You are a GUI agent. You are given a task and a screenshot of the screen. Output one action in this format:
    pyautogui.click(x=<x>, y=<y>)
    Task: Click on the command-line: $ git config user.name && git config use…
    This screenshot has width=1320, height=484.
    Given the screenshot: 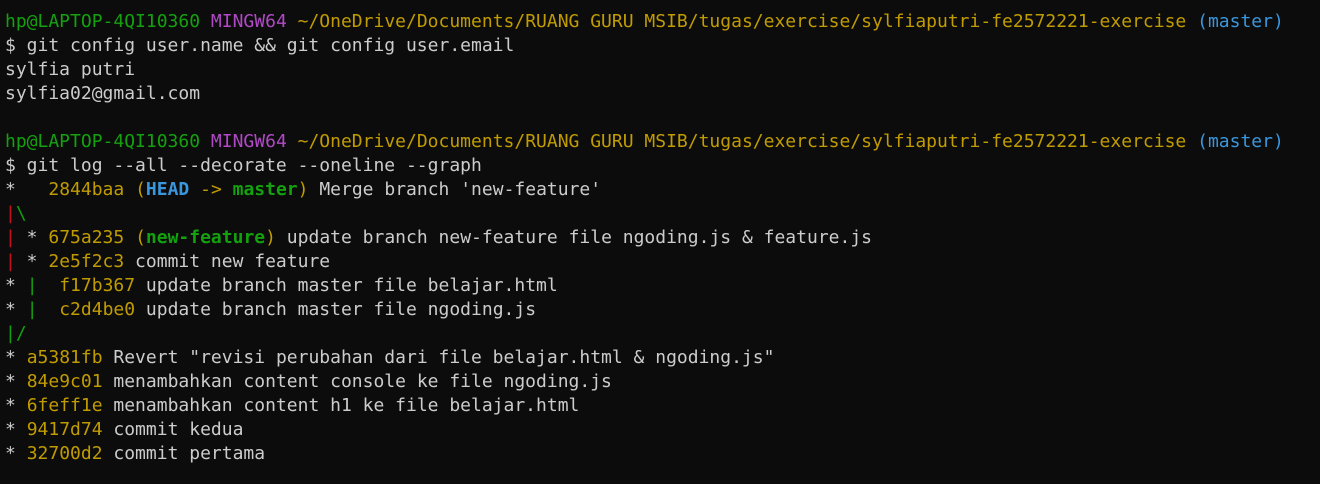 What is the action you would take?
    pyautogui.click(x=260, y=45)
    